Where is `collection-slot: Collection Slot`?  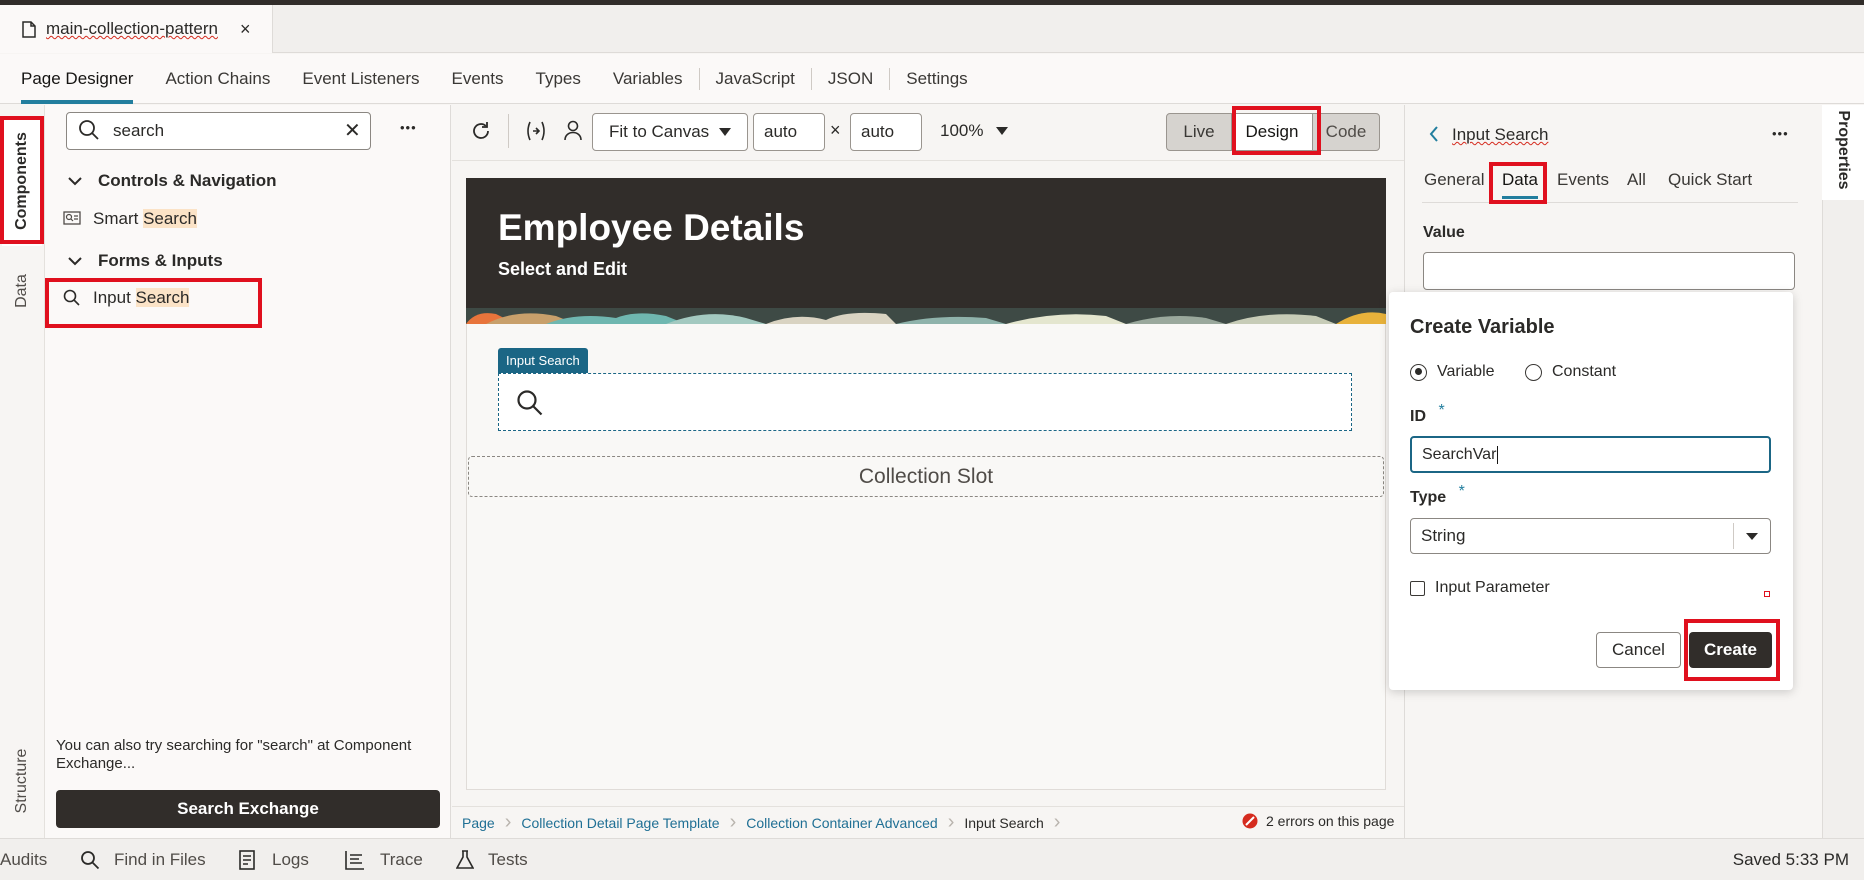
collection-slot: Collection Slot is located at coordinates (926, 476).